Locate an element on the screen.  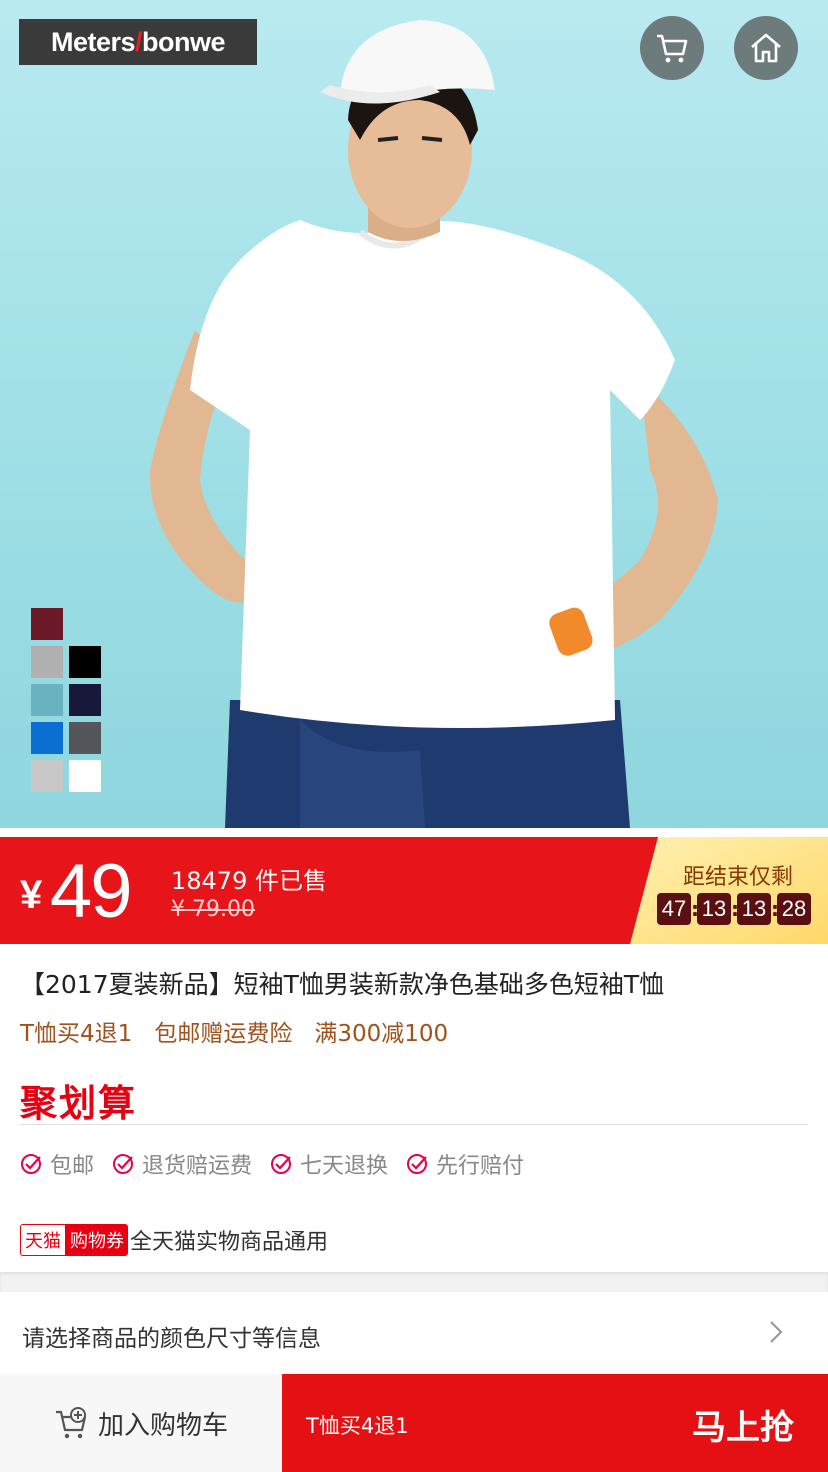
cart-button is located at coordinates (672, 48).